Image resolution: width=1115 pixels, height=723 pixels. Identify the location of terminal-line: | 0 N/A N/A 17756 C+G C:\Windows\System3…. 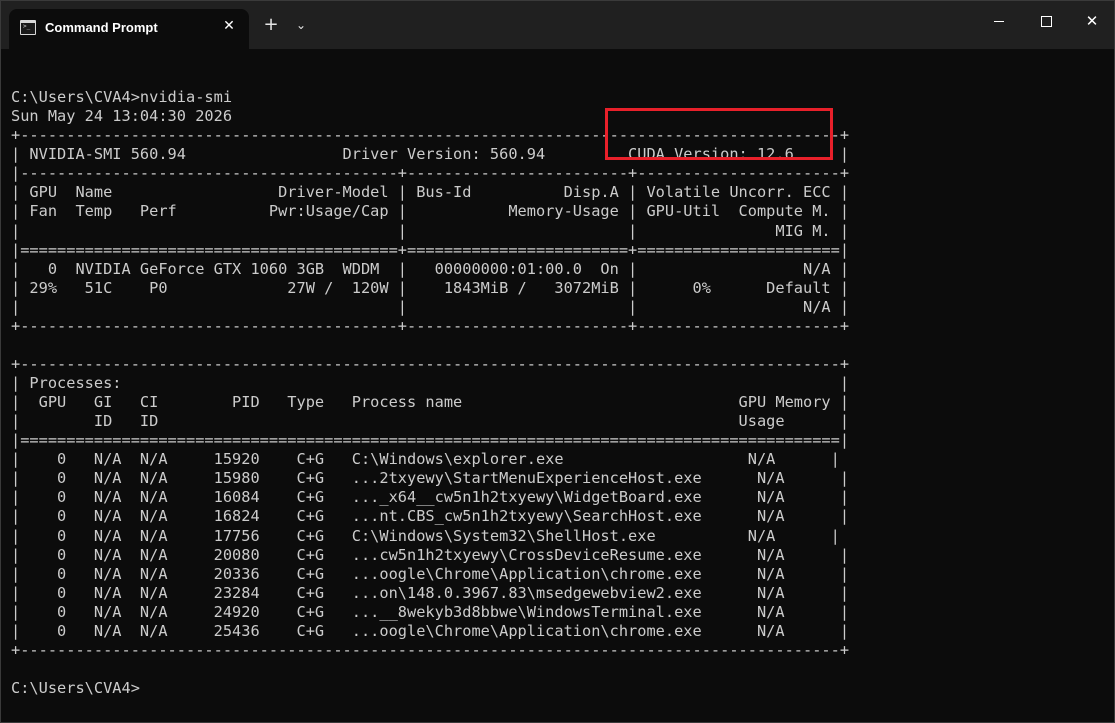
(425, 535).